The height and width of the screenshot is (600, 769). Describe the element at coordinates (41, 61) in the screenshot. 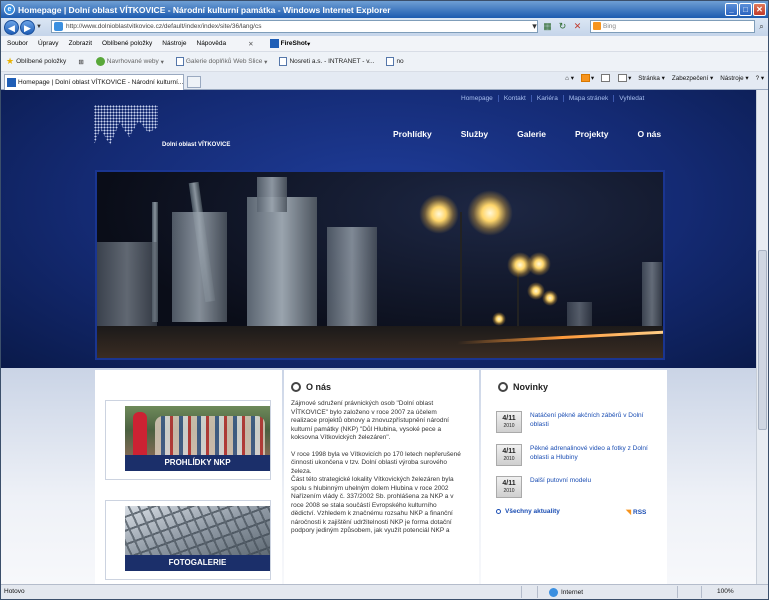

I see `favorites-label: Oblíbené položky` at that location.